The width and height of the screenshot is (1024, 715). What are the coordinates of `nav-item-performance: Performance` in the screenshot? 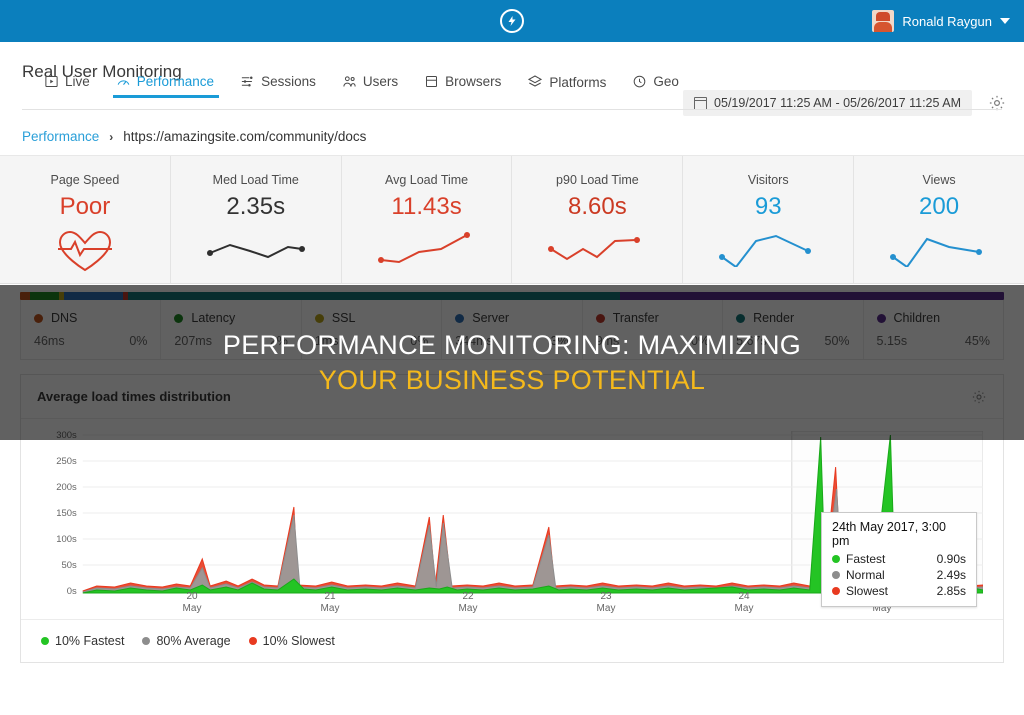 It's located at (165, 86).